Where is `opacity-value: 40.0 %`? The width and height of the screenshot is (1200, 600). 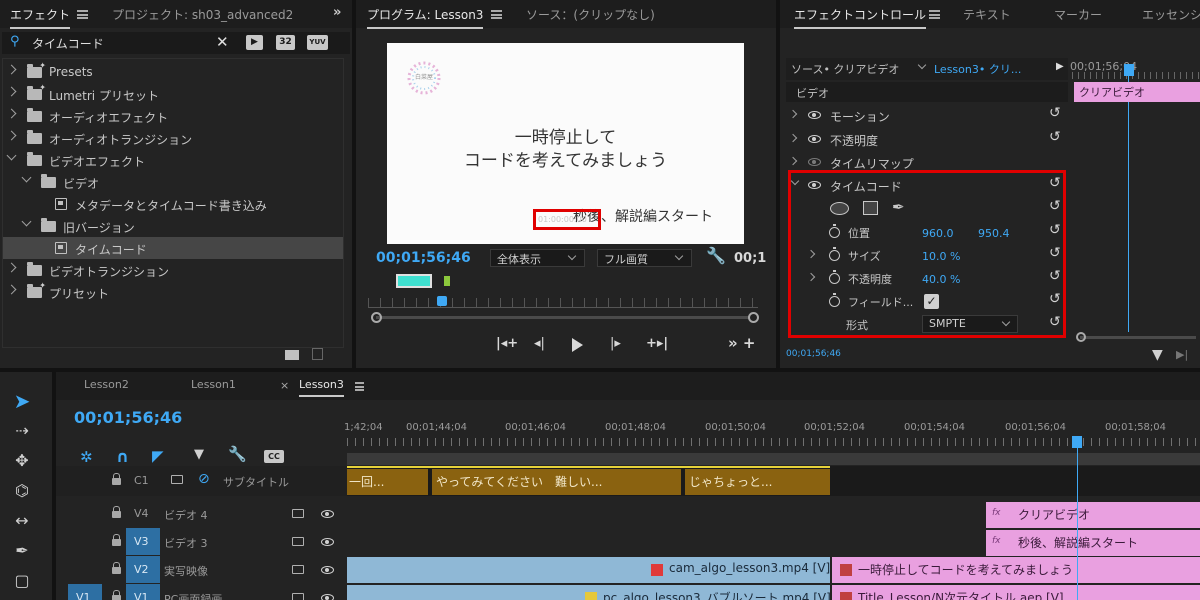 opacity-value: 40.0 % is located at coordinates (941, 279).